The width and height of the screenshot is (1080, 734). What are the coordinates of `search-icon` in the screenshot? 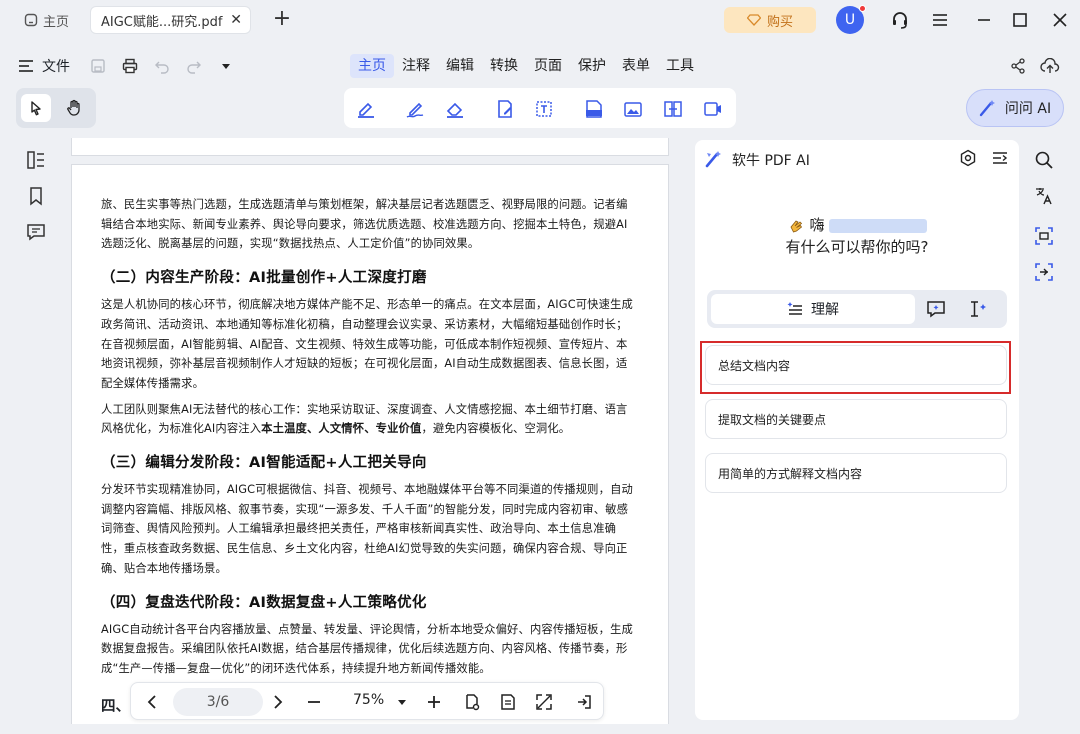 It's located at (1044, 160).